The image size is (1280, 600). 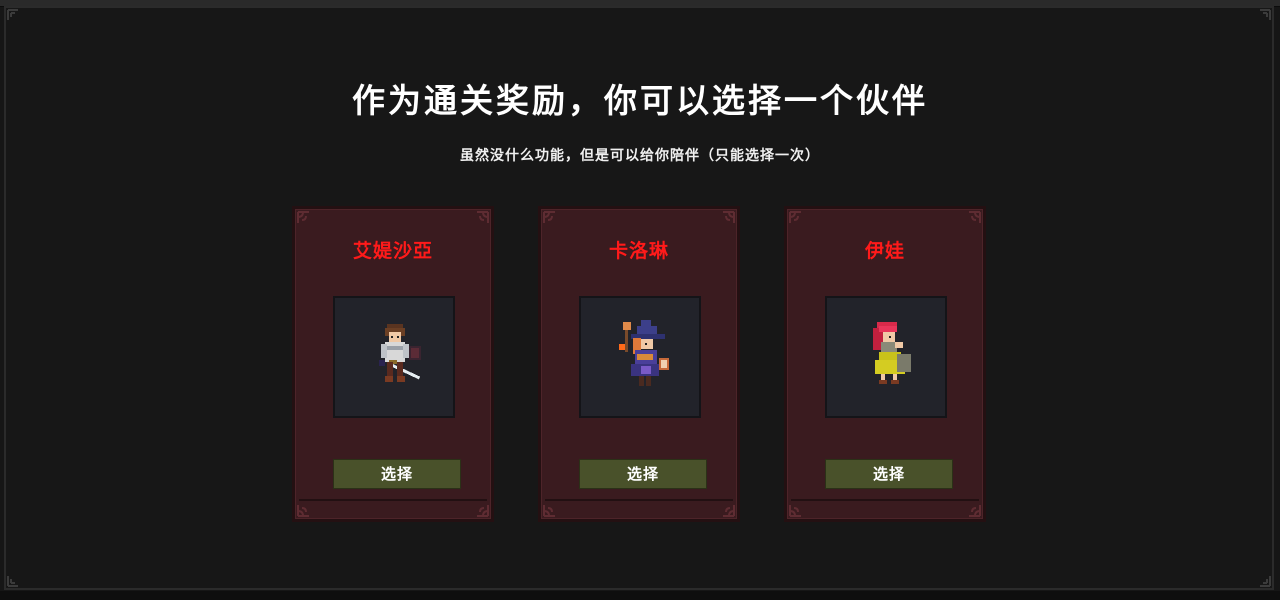 I want to click on companion-card-1: 艾媞沙亞 选择, so click(x=393, y=364).